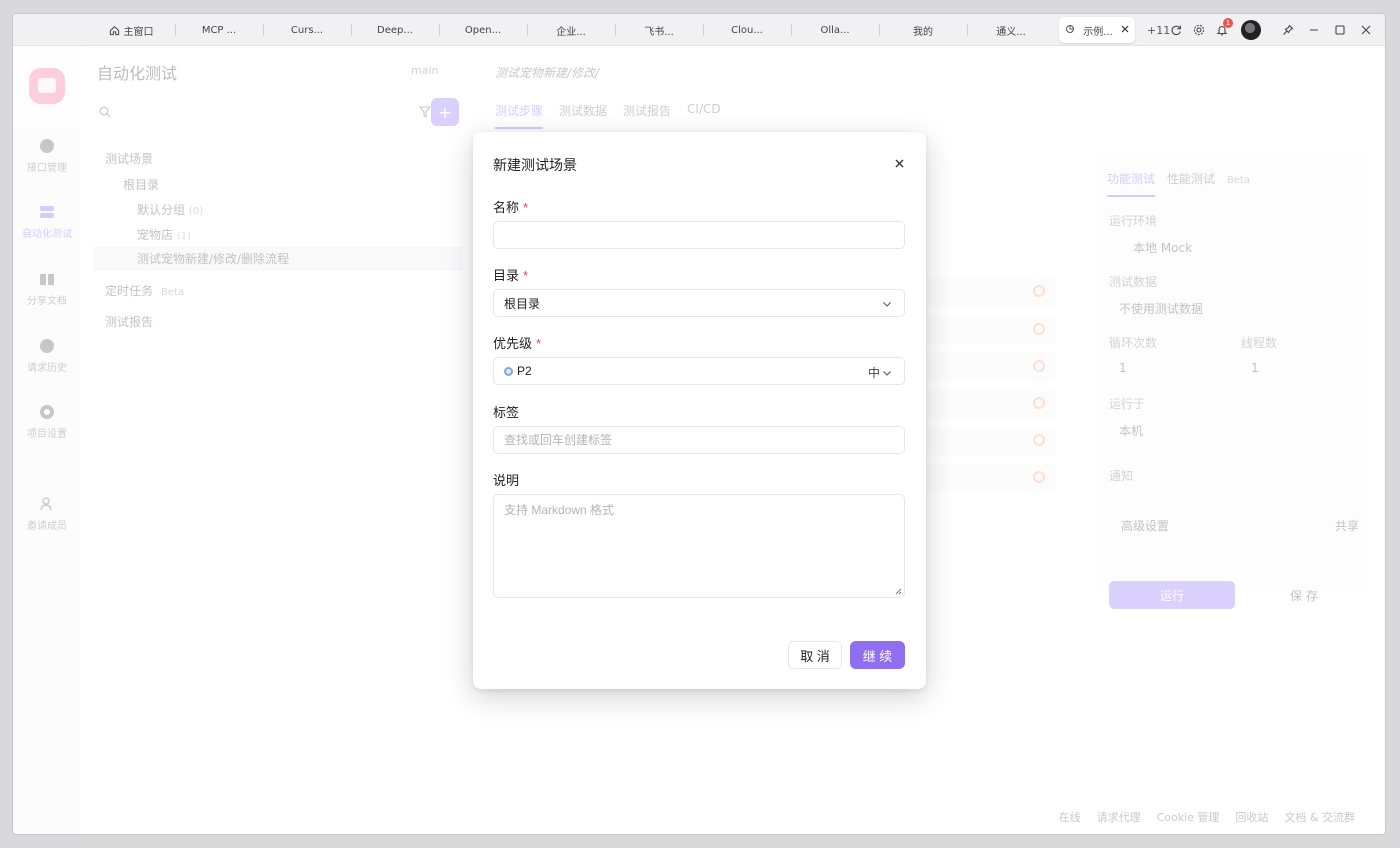  I want to click on bell-icon: 1, so click(1222, 29).